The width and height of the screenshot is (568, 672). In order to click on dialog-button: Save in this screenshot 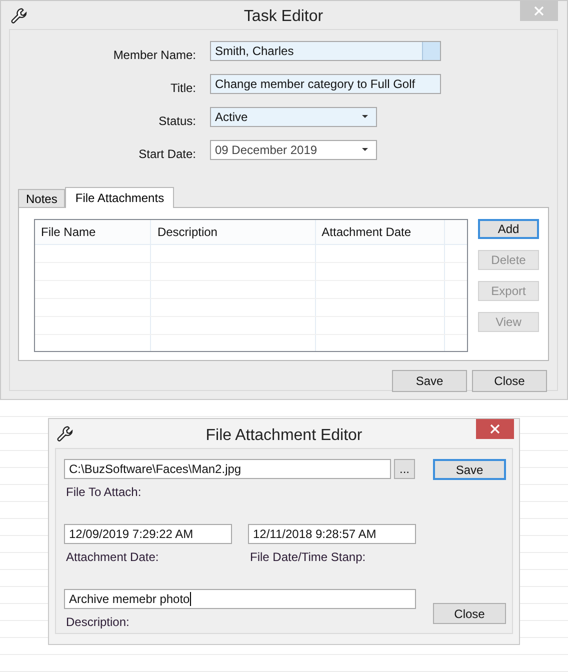, I will do `click(429, 381)`.